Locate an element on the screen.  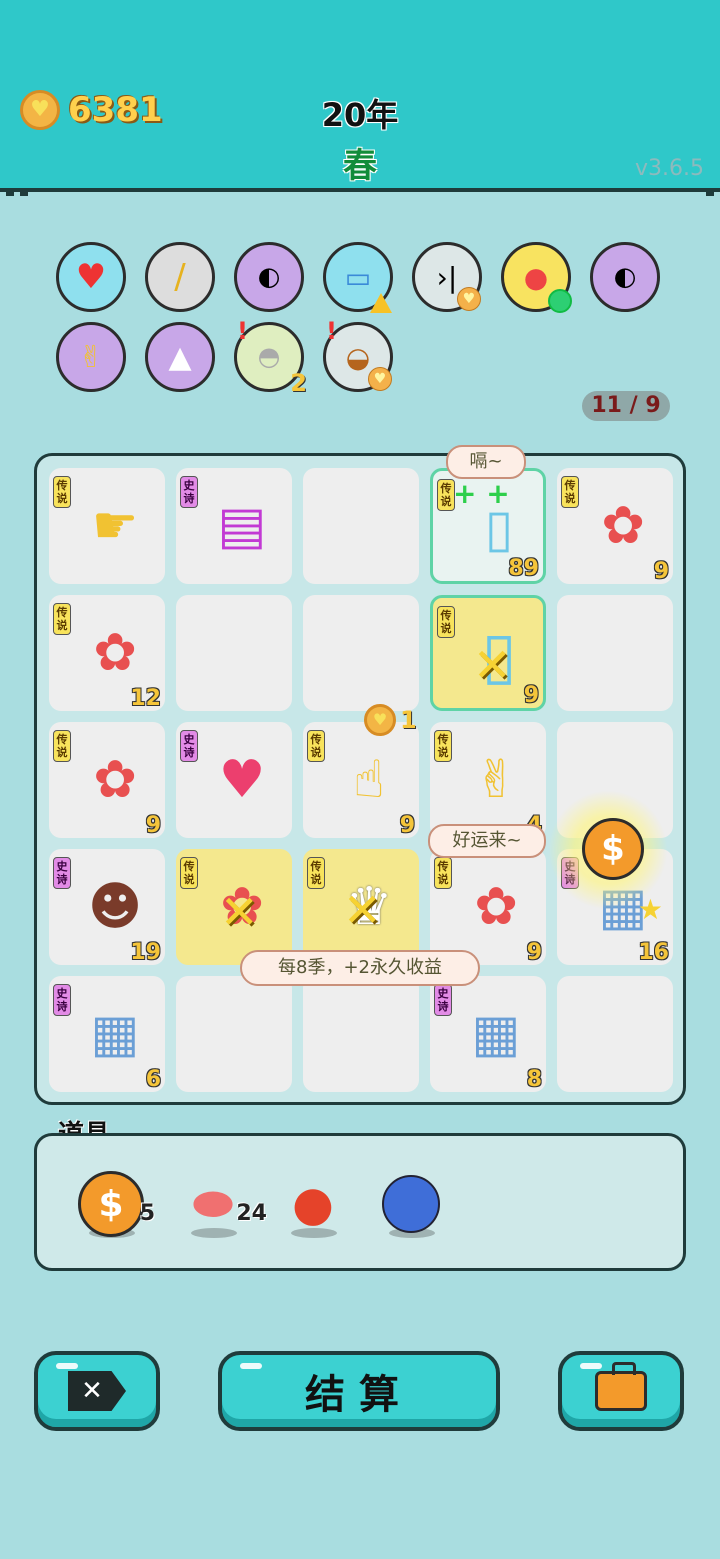
printer-icon: ▤ is located at coordinates (242, 526).